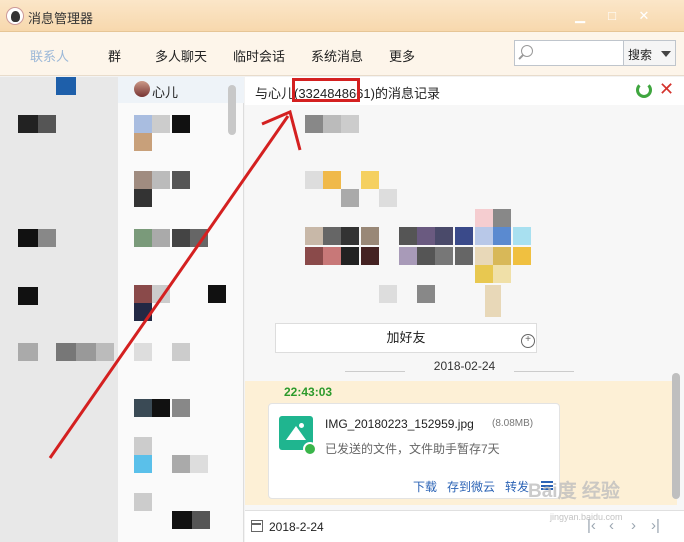 This screenshot has height=542, width=684. I want to click on baidu-watermark: Bai度 经验, so click(574, 491).